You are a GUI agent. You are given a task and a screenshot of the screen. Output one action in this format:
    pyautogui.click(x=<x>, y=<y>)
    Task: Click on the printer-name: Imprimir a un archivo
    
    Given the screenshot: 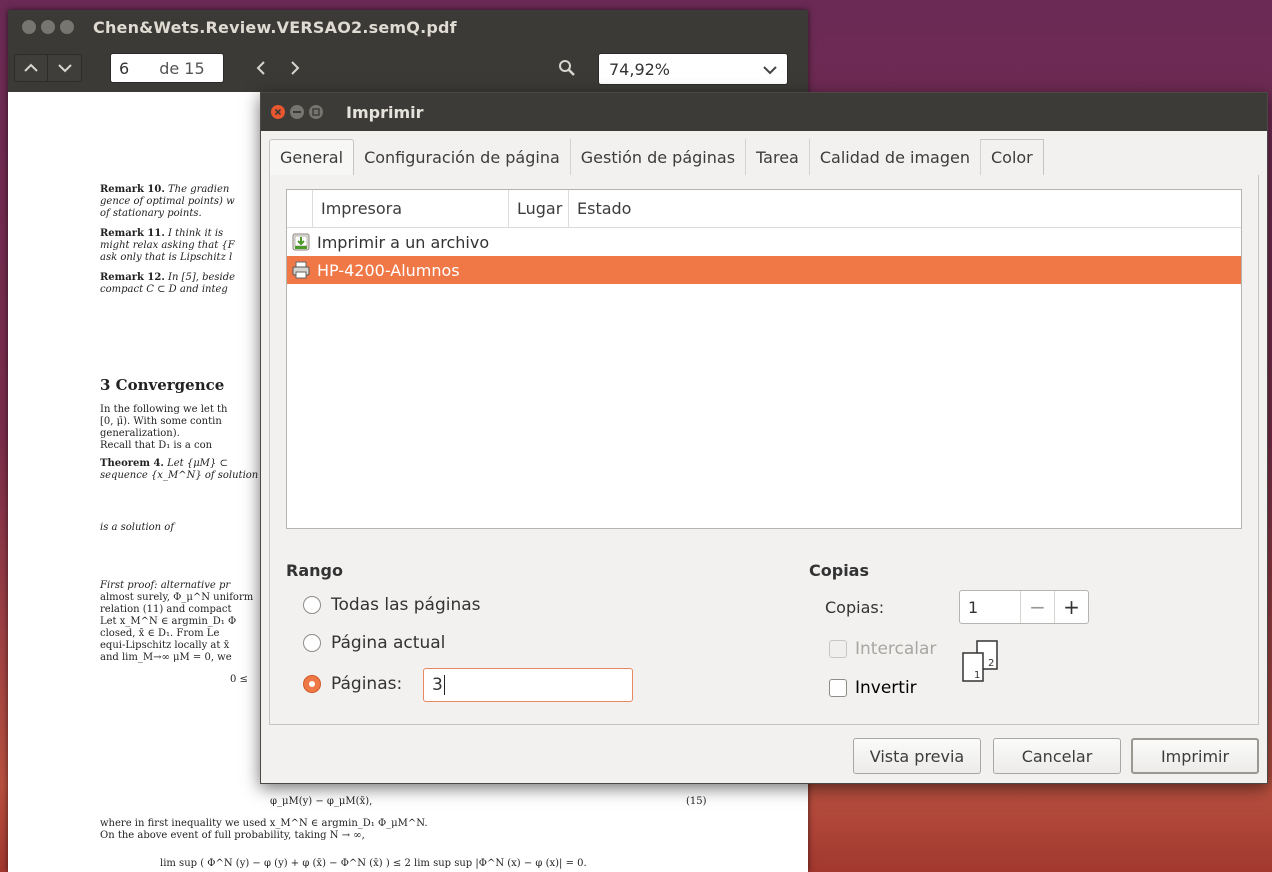 What is the action you would take?
    pyautogui.click(x=403, y=242)
    